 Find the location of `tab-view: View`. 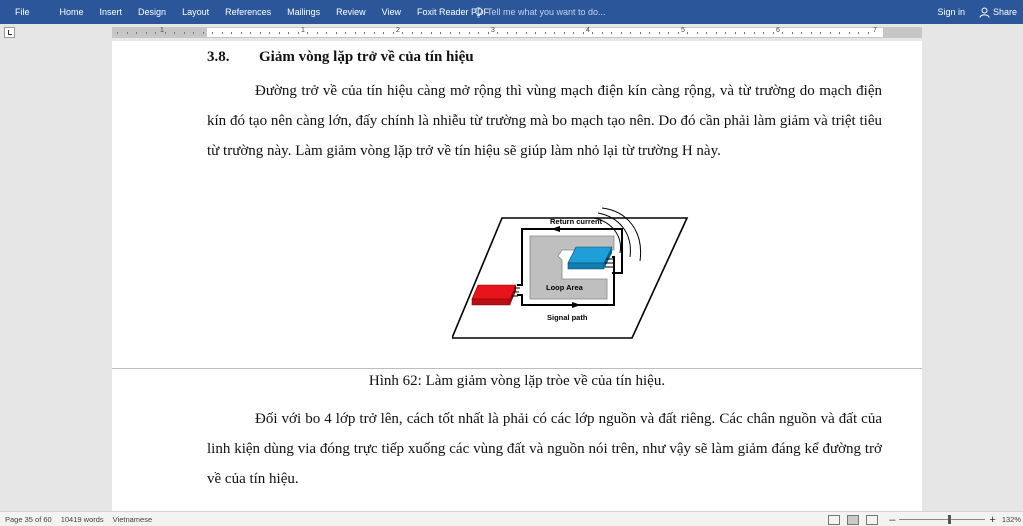

tab-view: View is located at coordinates (391, 12).